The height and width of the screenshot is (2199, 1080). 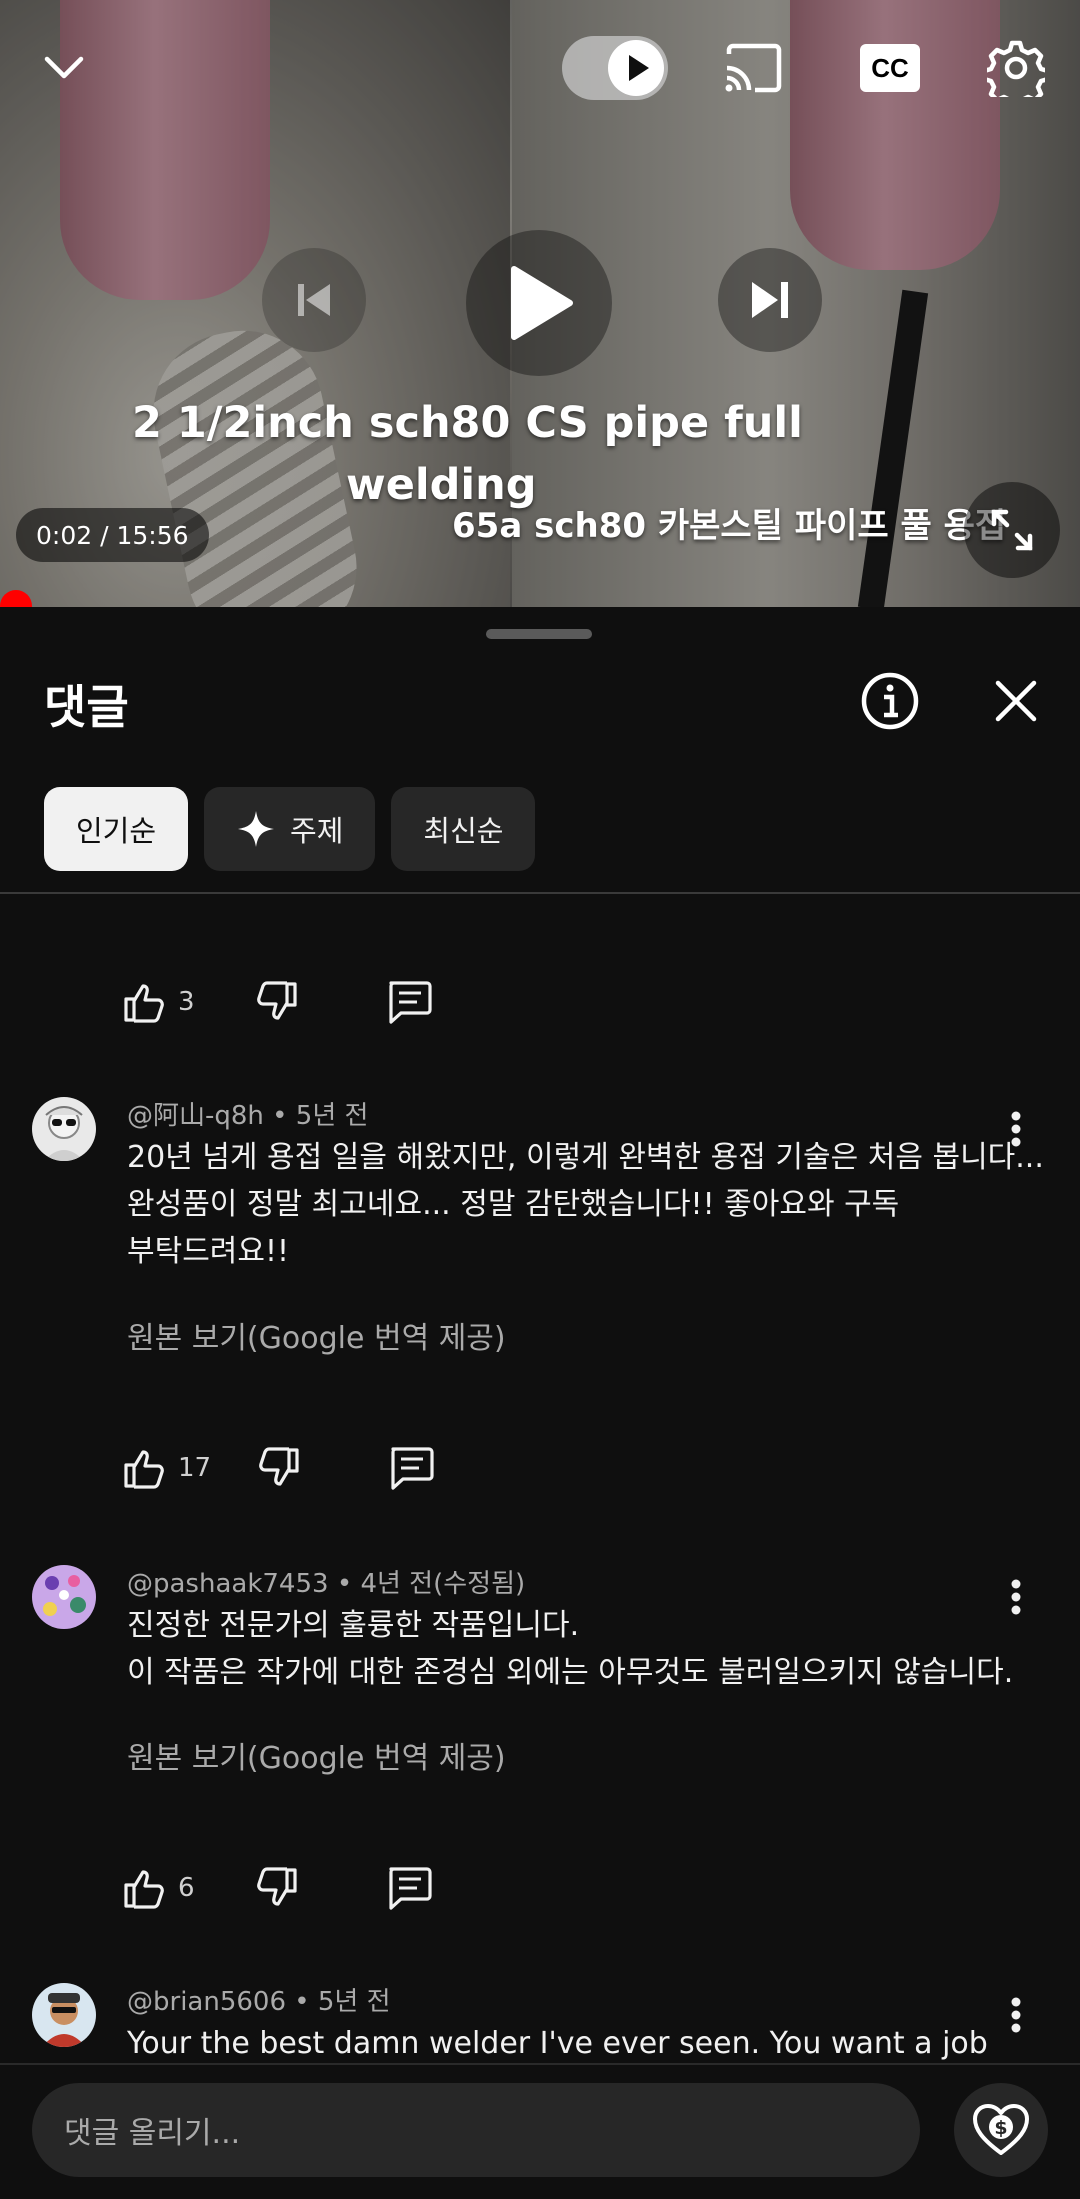 What do you see at coordinates (64, 68) in the screenshot?
I see `minimize-chevron-icon` at bounding box center [64, 68].